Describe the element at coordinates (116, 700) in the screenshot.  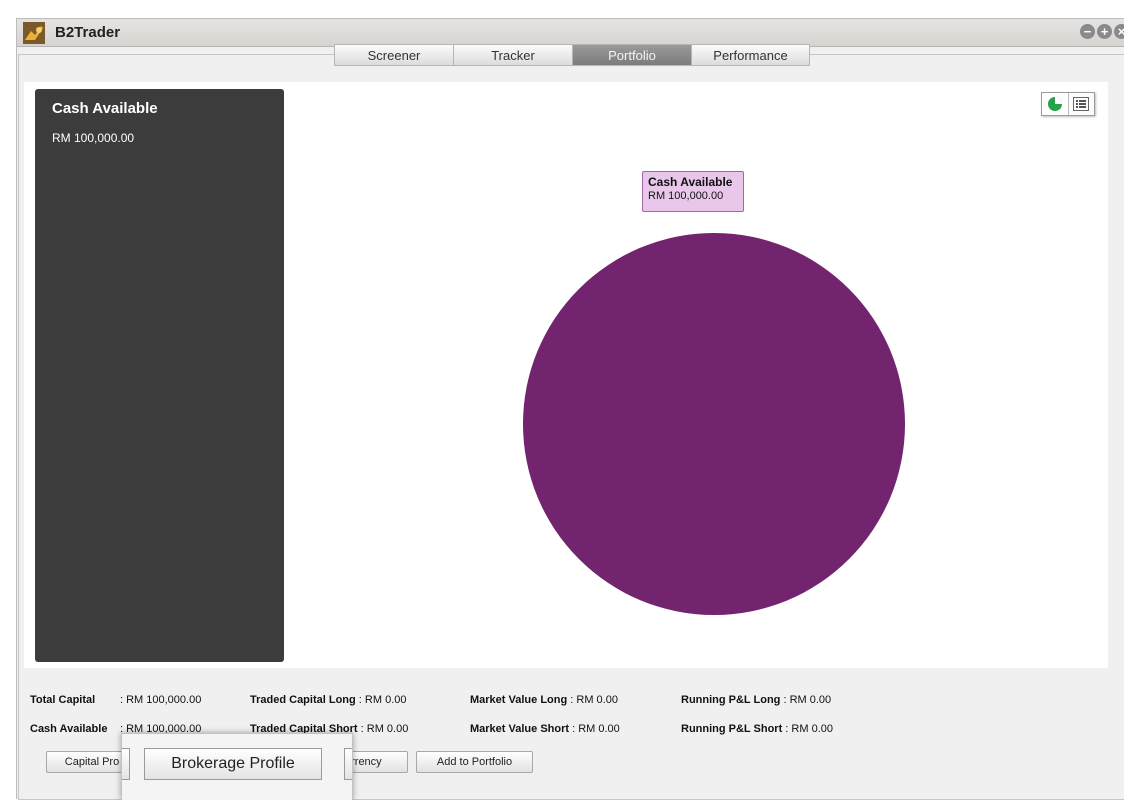
I see `summary-total-capital: Total Capital : RM 100,000.00` at that location.